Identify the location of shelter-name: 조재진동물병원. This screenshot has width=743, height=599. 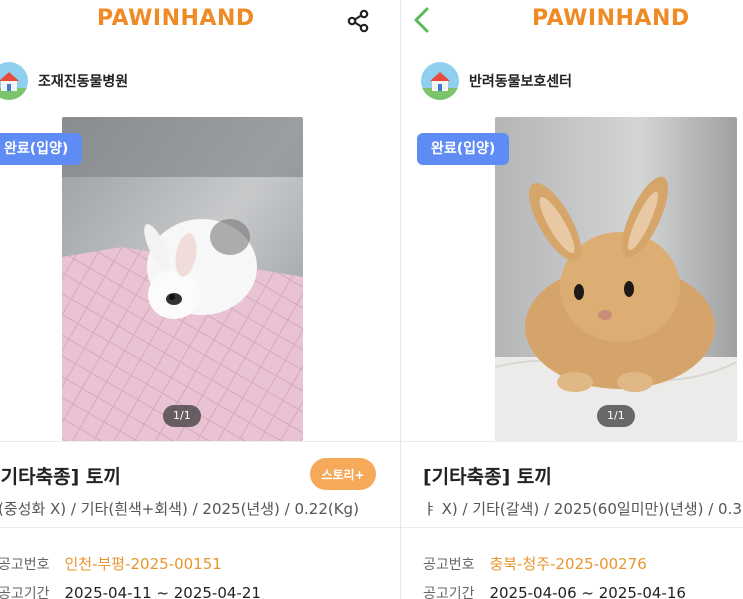
(83, 82).